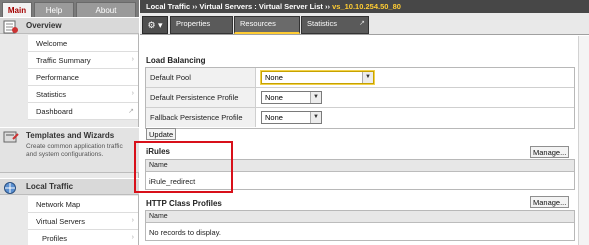  Describe the element at coordinates (360, 232) in the screenshot. I see `empty-row: No records to display.` at that location.